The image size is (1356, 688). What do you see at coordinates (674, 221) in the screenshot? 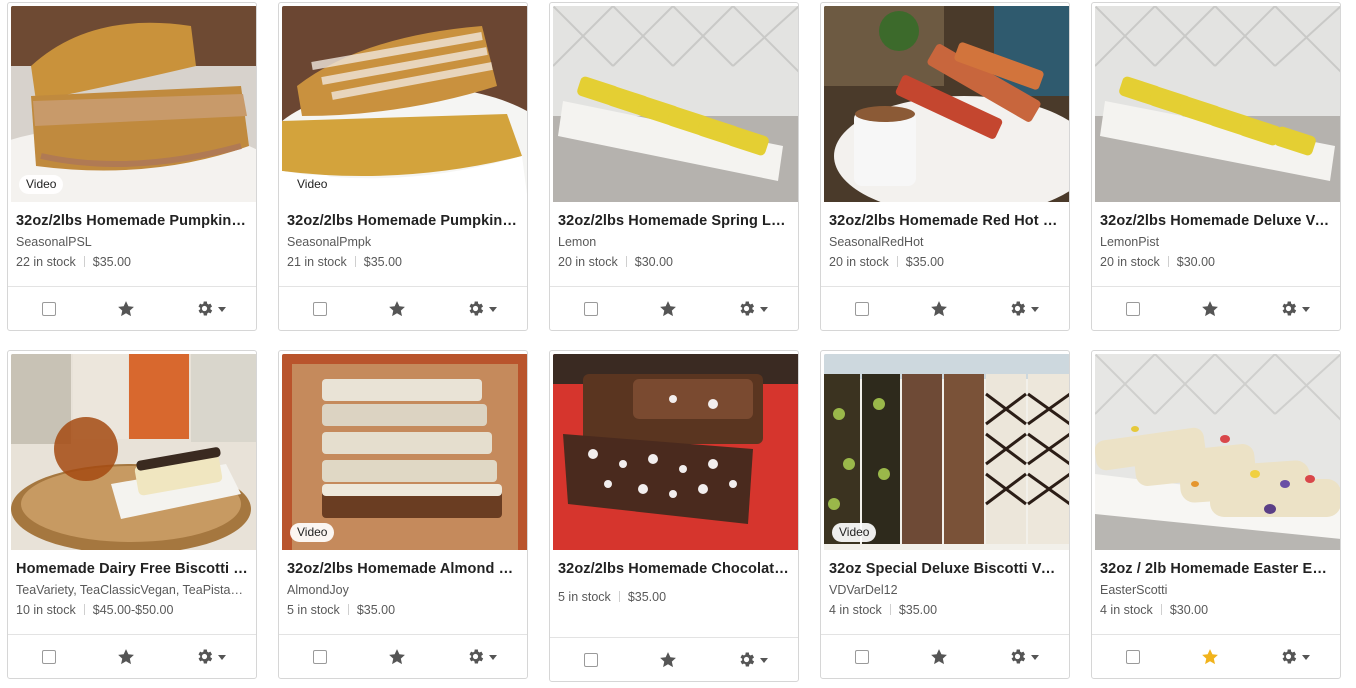
I see `listing-title: 32oz/2lbs Homemade Spring Lemon Biscotti` at bounding box center [674, 221].